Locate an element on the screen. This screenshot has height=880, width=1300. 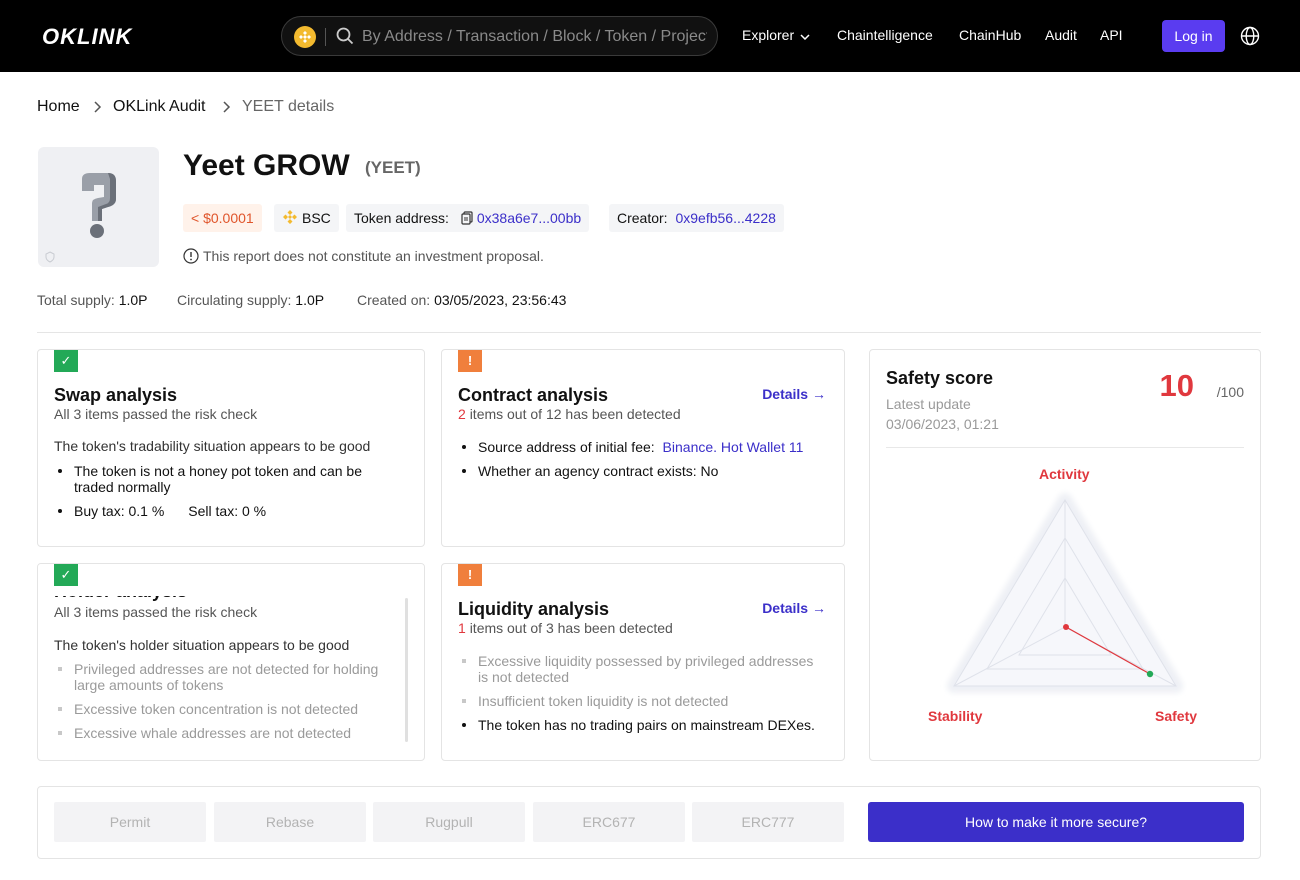
total-supply: Total supply: 1.0P is located at coordinates (92, 300).